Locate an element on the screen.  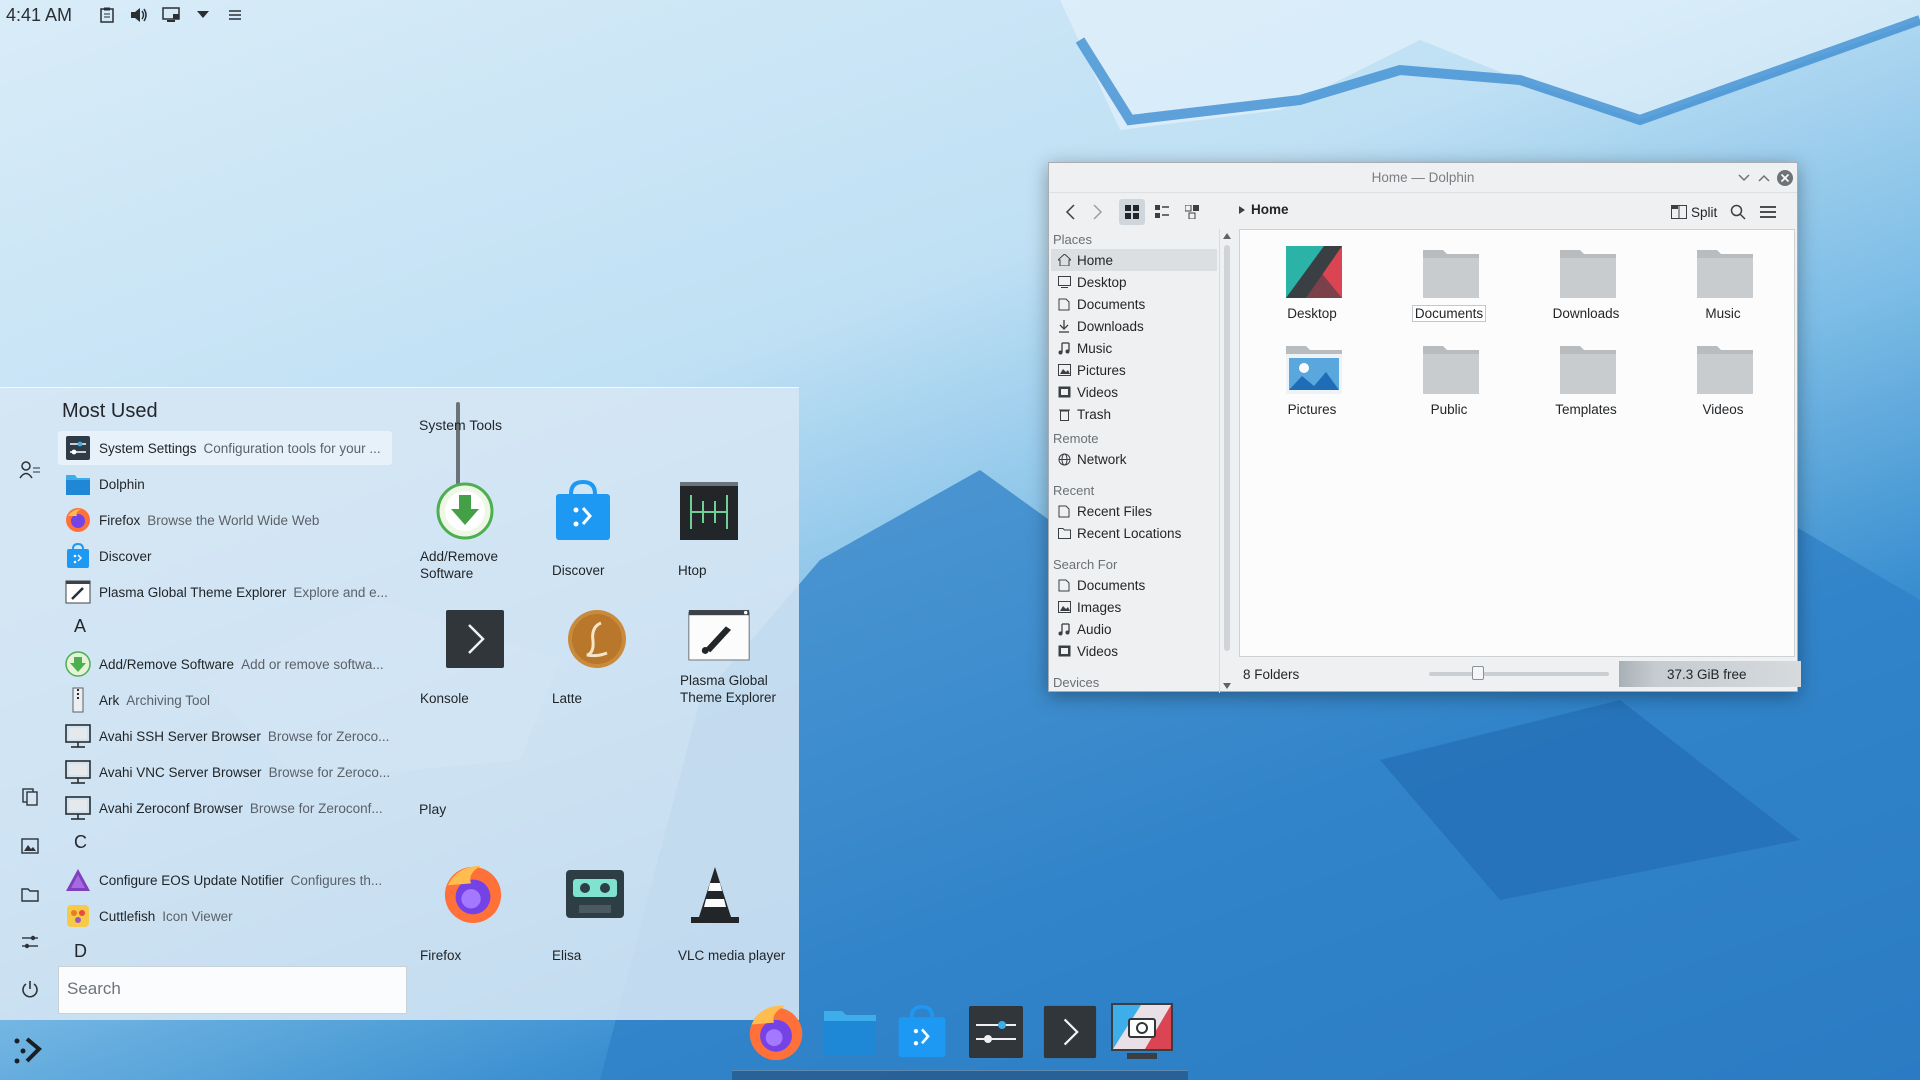
close-icon is located at coordinates (1785, 178).